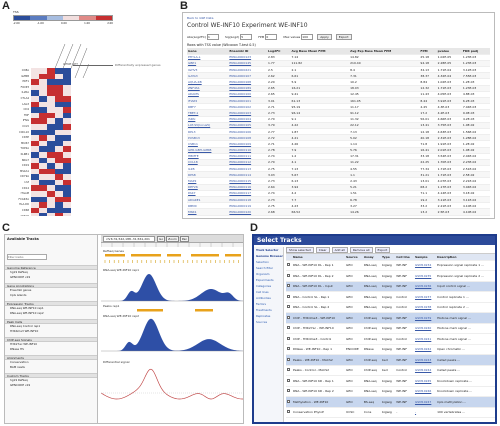 This screenshot has height=426, width=500. I want to click on track-name: RNA - WE-INF10 DL - Input, so click(319, 287).